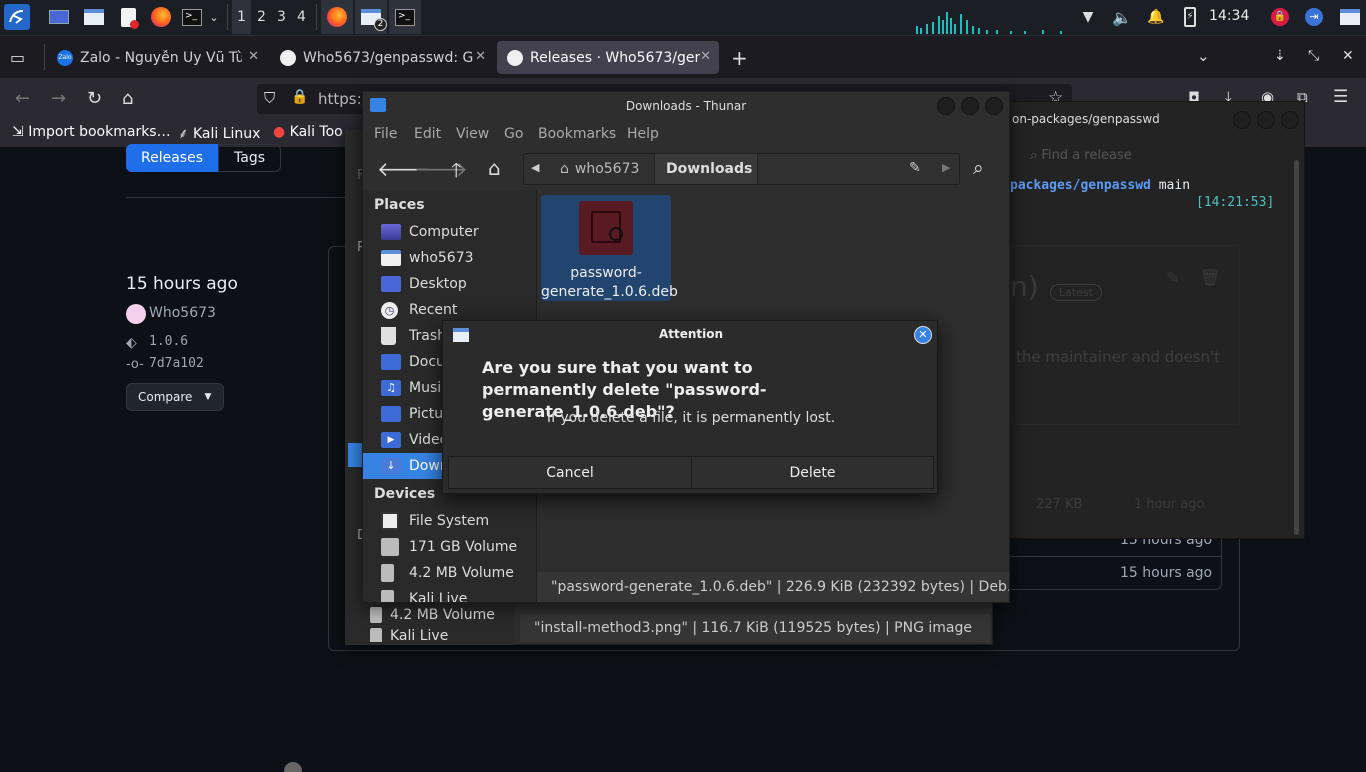 This screenshot has width=1366, height=772. I want to click on sidebar-item-kali-live: Kali Live, so click(448, 594).